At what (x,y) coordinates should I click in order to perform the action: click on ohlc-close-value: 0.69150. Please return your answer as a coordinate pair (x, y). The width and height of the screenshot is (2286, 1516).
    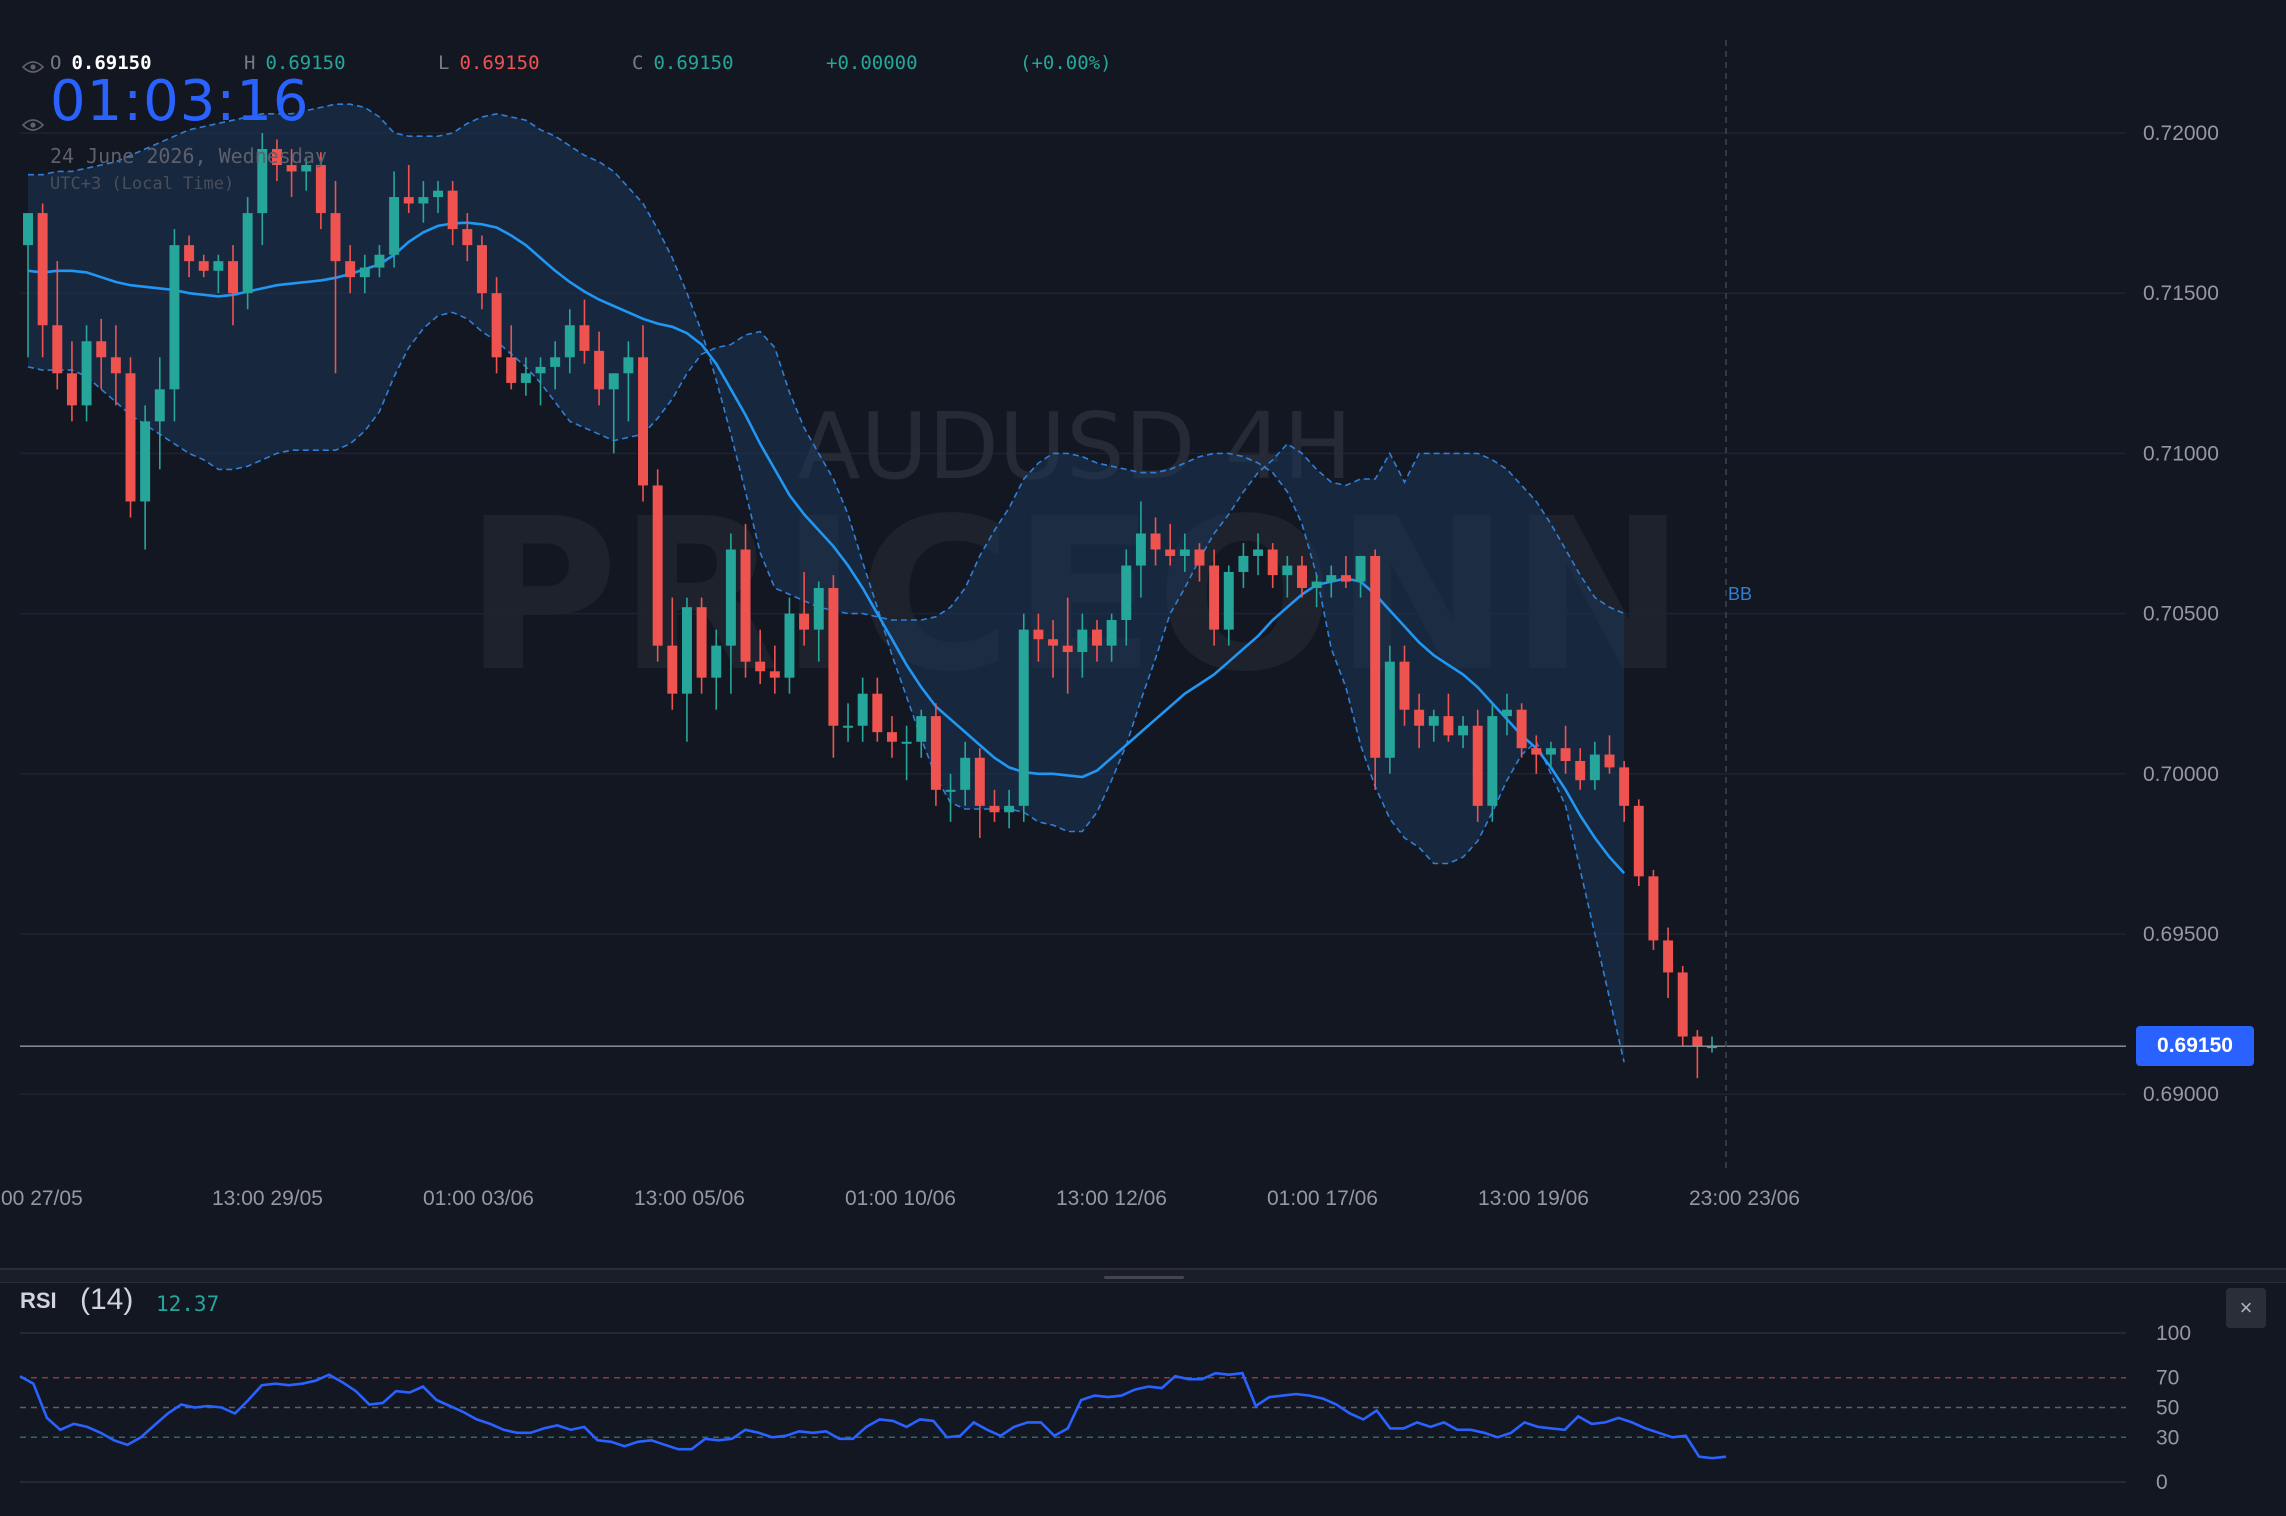
    Looking at the image, I should click on (693, 63).